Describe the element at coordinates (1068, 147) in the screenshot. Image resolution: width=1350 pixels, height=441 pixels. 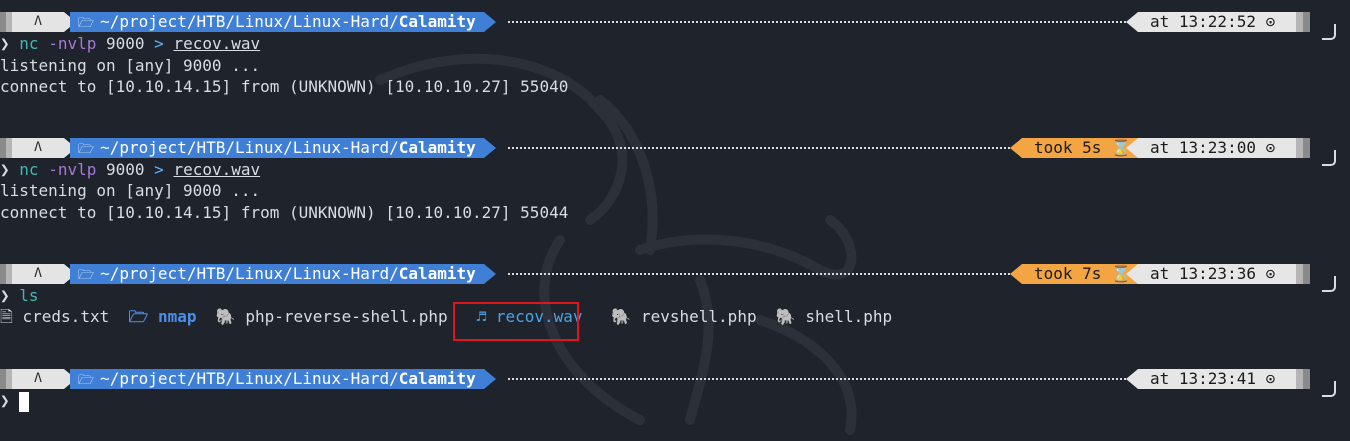
I see `duration-label: took 5s` at that location.